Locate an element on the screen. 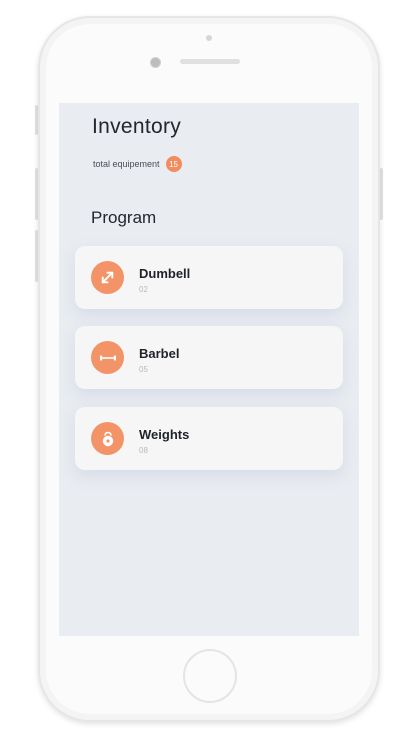 The image size is (418, 739). proximity-sensor is located at coordinates (209, 38).